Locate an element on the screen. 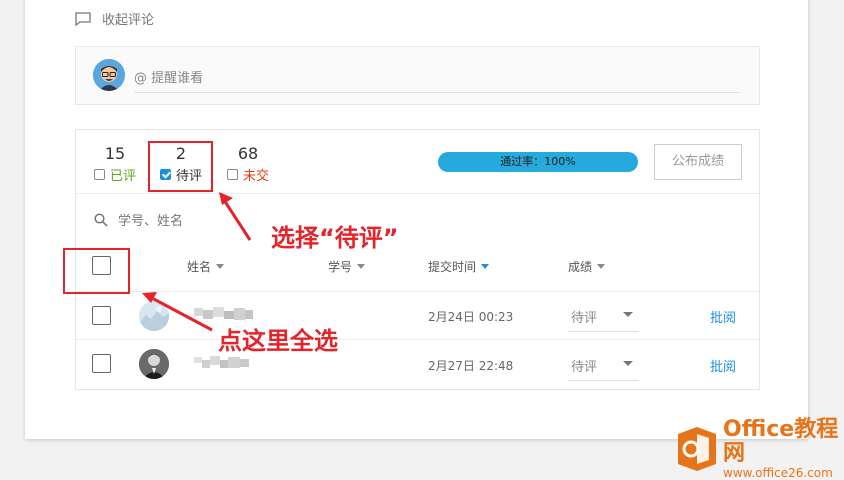 The image size is (844, 480). watermark-url: www.office26.com is located at coordinates (778, 473).